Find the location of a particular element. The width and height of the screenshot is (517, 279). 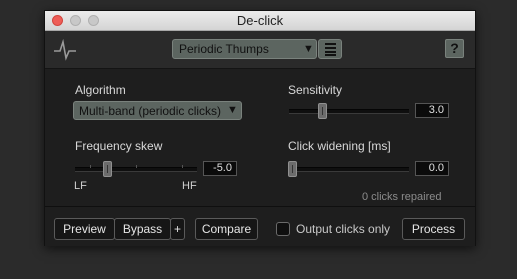

frequency-skew-value: -5.0 is located at coordinates (220, 168).